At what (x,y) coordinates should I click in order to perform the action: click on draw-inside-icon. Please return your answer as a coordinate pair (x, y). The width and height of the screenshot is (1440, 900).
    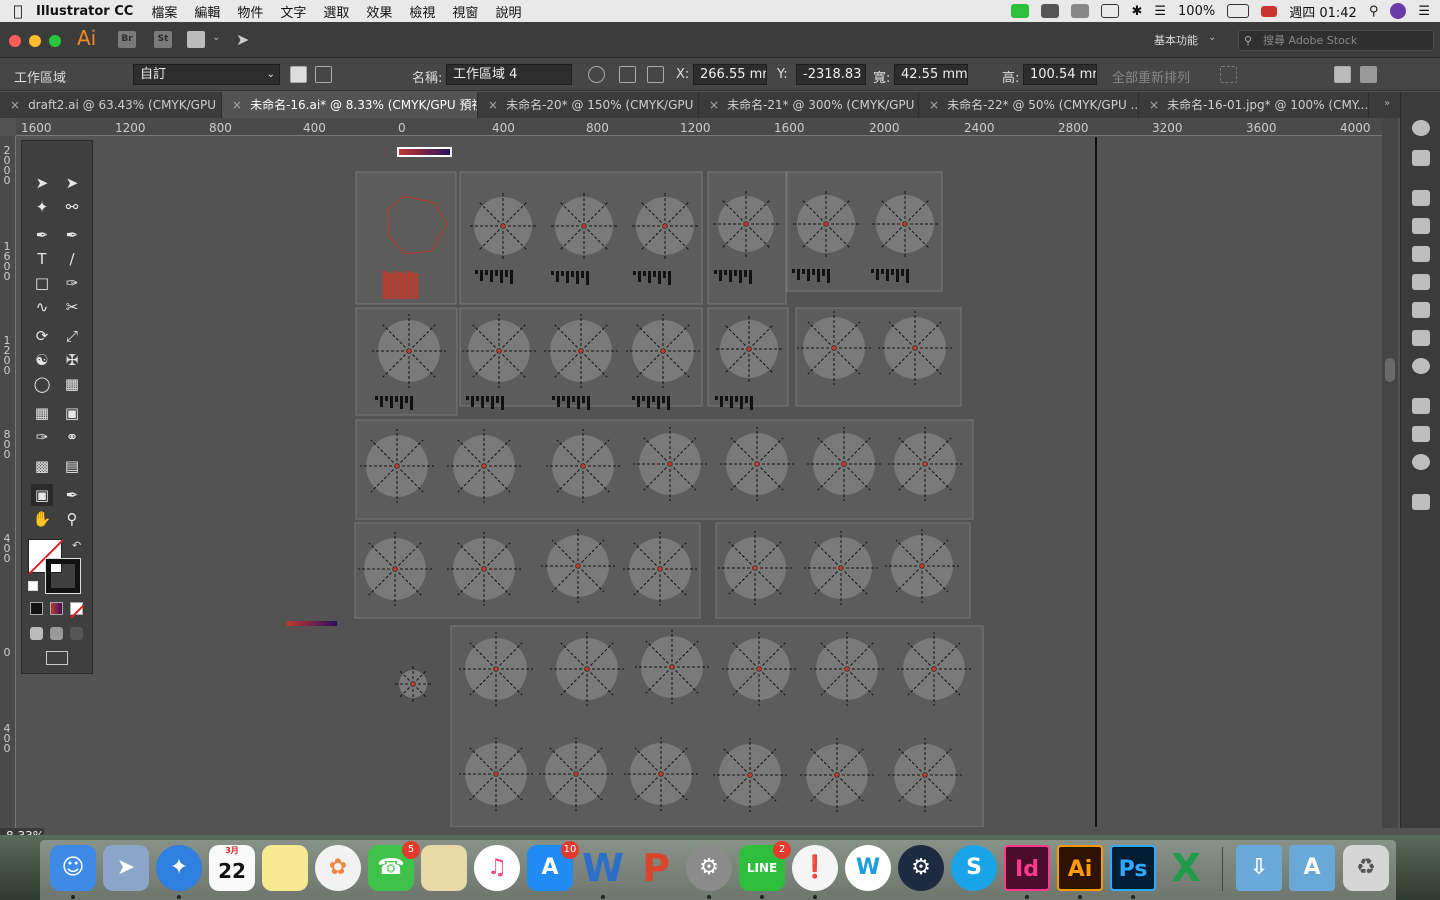
    Looking at the image, I should click on (76, 633).